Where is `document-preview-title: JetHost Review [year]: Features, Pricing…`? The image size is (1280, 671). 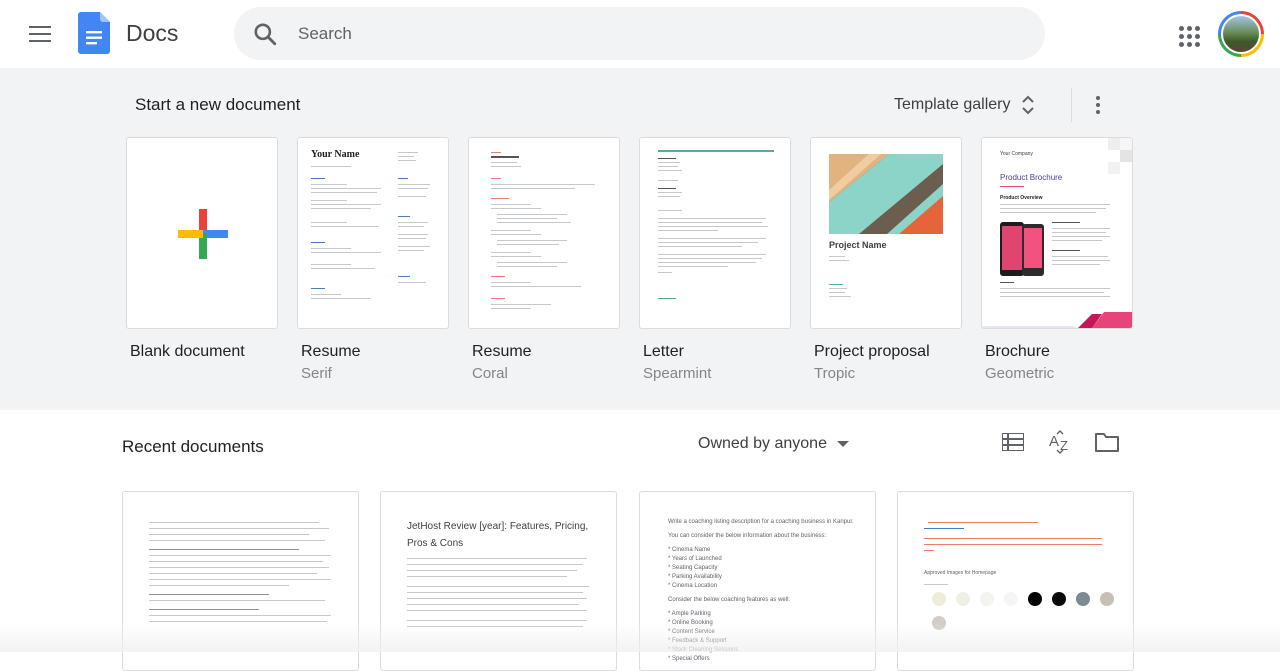 document-preview-title: JetHost Review [year]: Features, Pricing… is located at coordinates (498, 535).